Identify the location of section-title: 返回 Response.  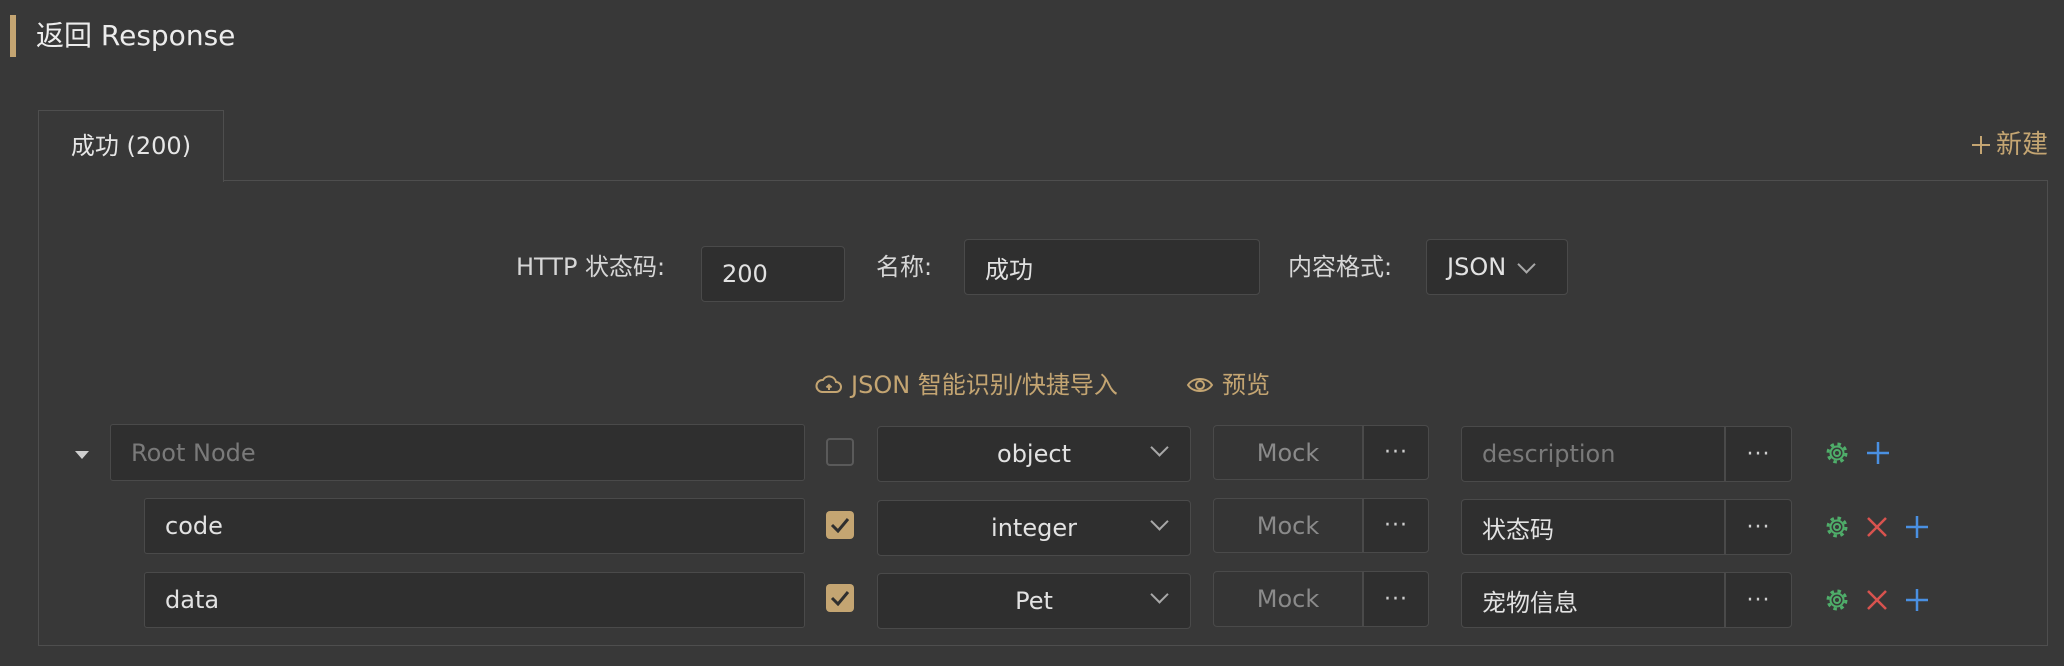
(136, 35).